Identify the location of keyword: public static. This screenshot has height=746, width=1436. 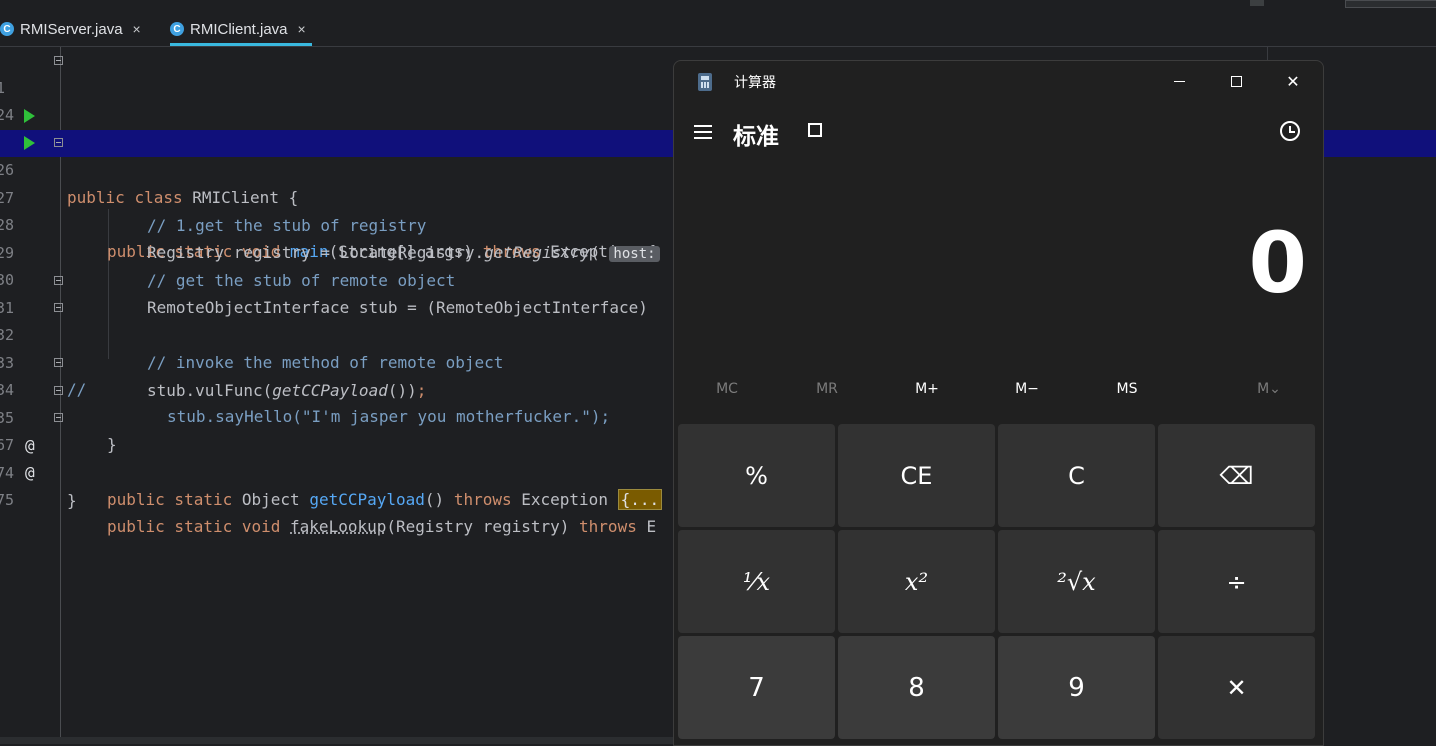
(170, 499).